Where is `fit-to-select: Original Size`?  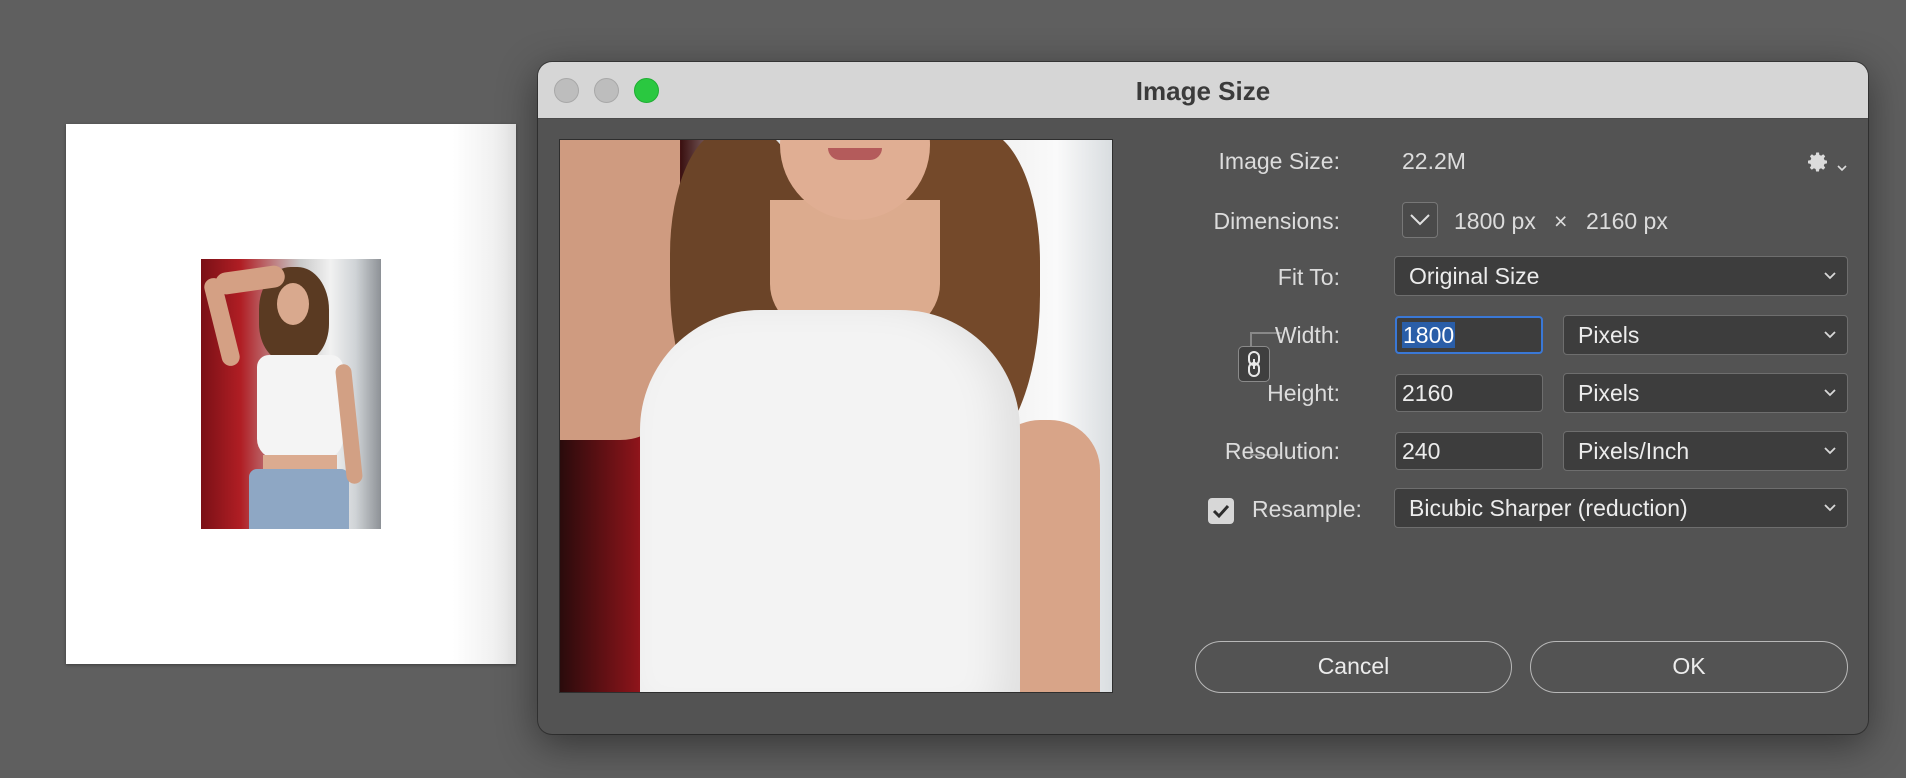
fit-to-select: Original Size is located at coordinates (1621, 276).